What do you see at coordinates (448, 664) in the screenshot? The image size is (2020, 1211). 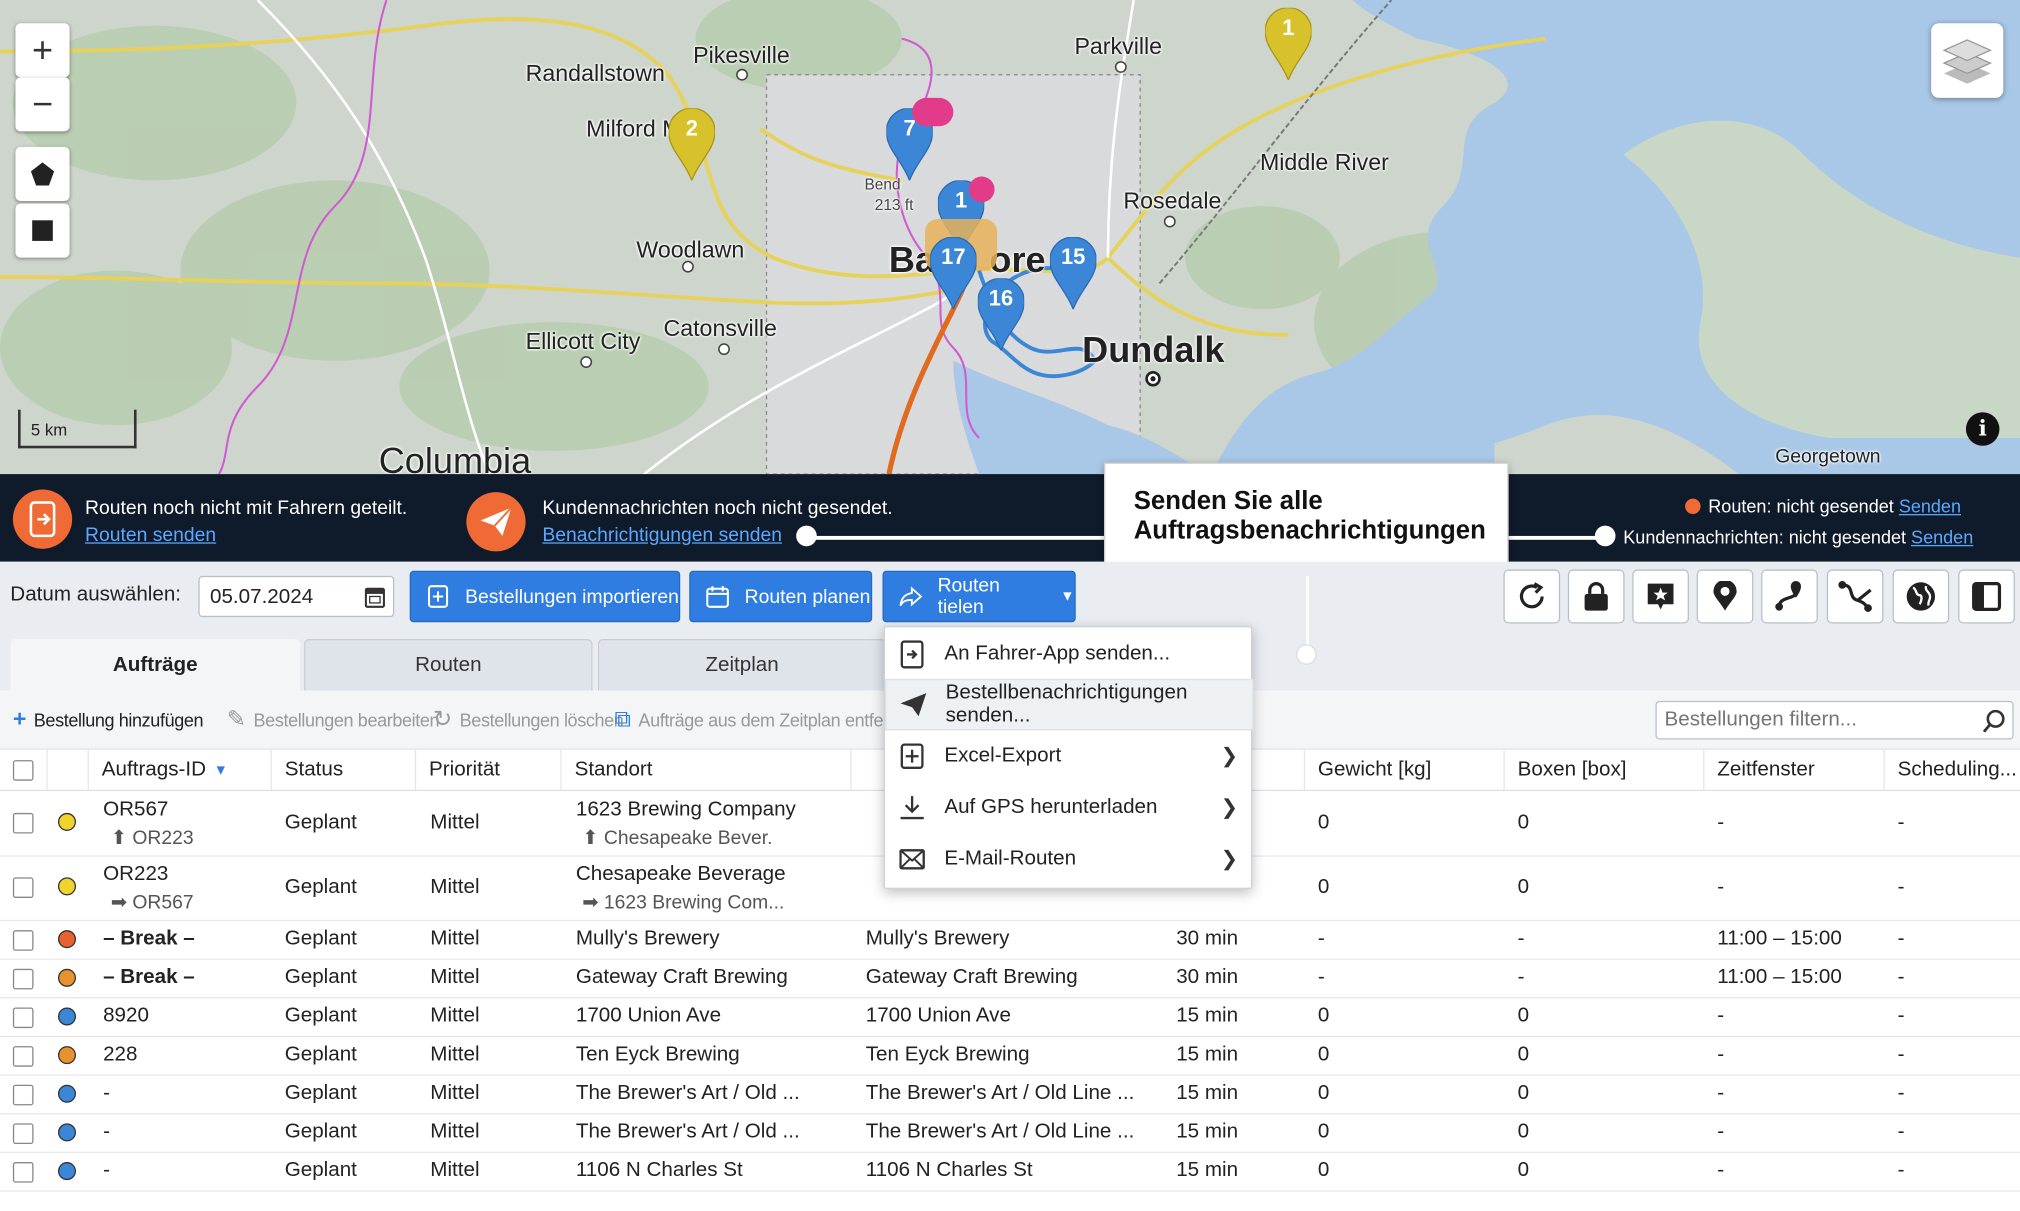 I see `tab-routes: Routen` at bounding box center [448, 664].